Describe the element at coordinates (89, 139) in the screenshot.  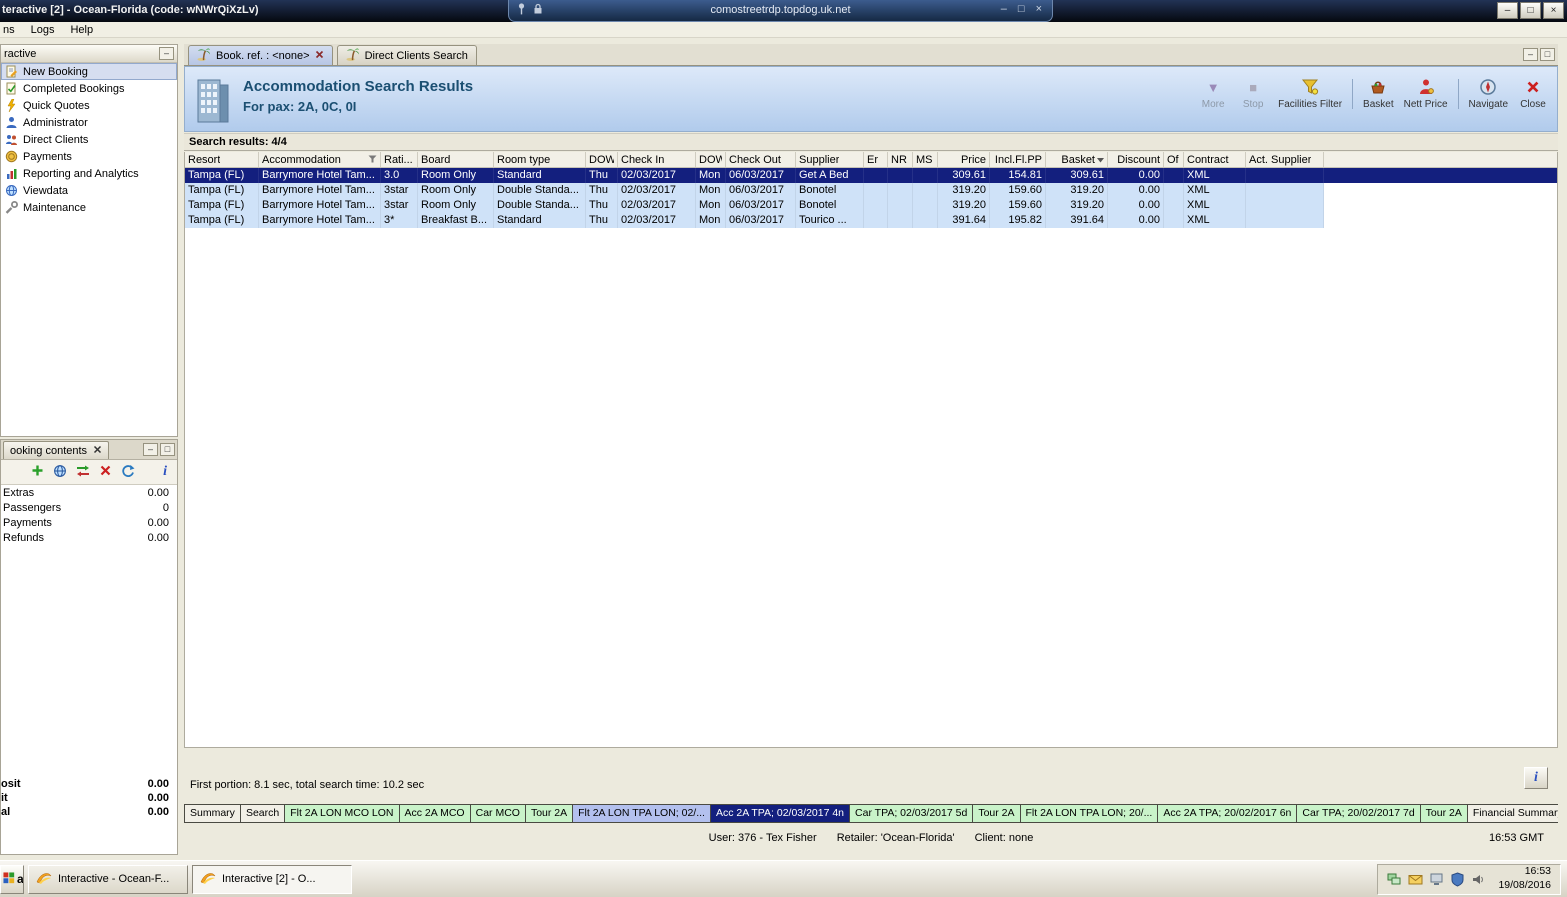
I see `sidebar-item-direct-clients: Direct Clients` at that location.